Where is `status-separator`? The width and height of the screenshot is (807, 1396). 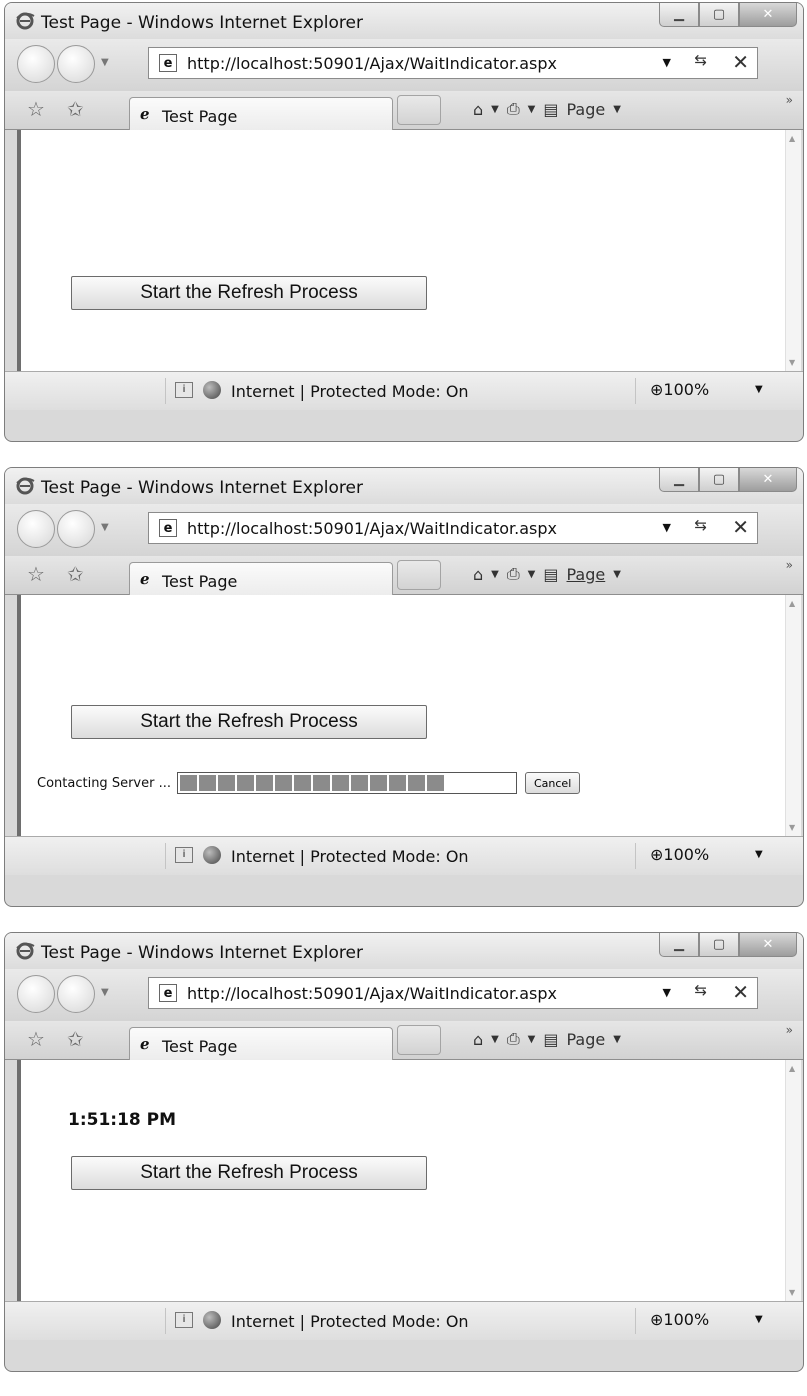
status-separator is located at coordinates (165, 856).